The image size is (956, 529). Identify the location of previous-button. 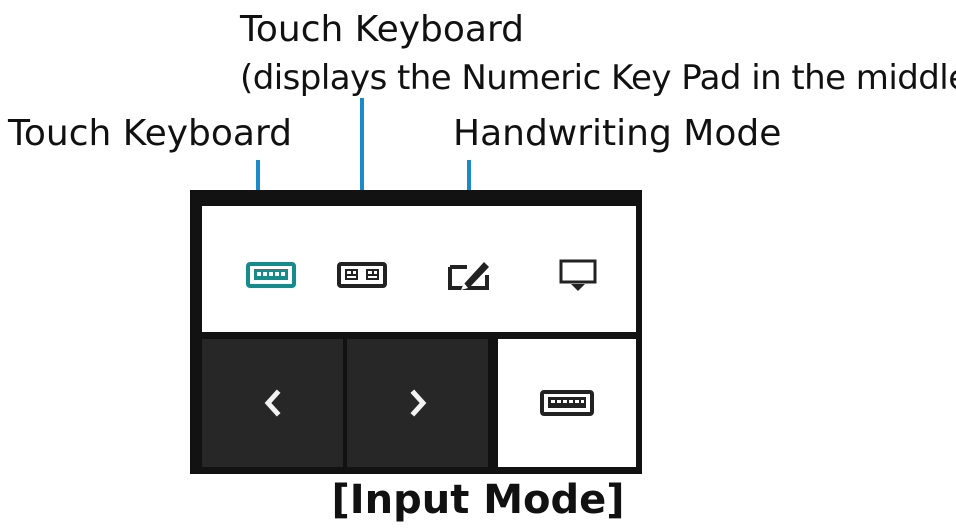
(272, 403).